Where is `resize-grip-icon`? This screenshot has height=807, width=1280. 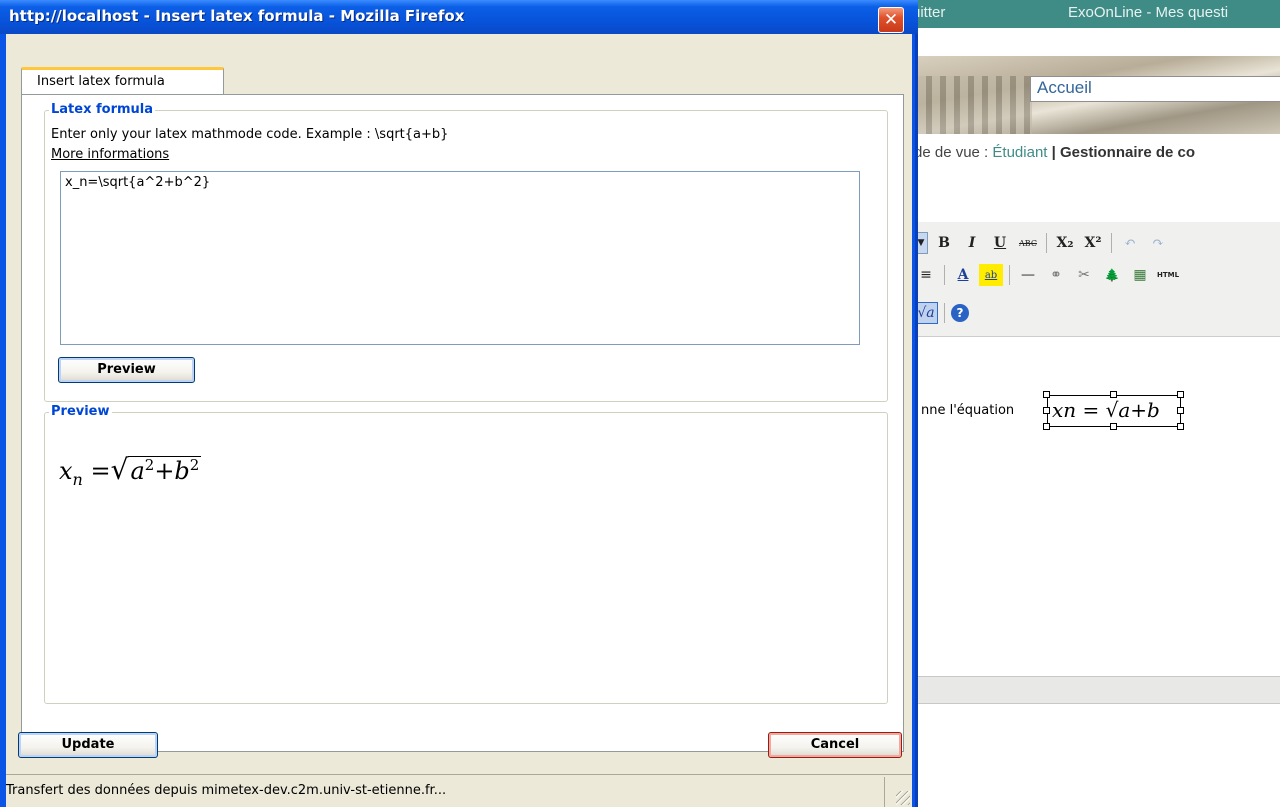
resize-grip-icon is located at coordinates (903, 798).